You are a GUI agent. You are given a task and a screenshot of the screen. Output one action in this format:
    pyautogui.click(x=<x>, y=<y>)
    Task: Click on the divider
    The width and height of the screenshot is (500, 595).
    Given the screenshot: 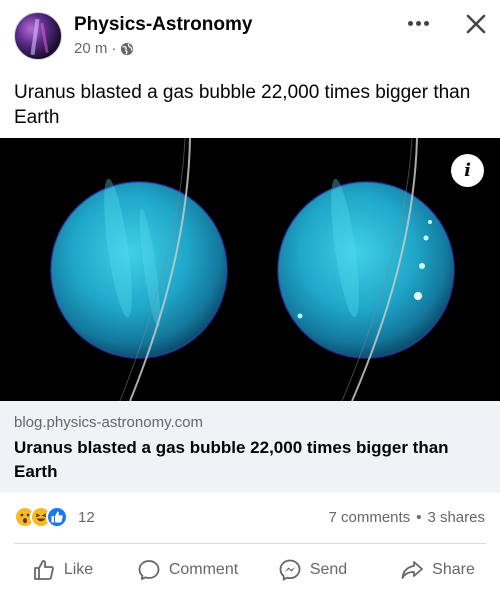 What is the action you would take?
    pyautogui.click(x=250, y=543)
    